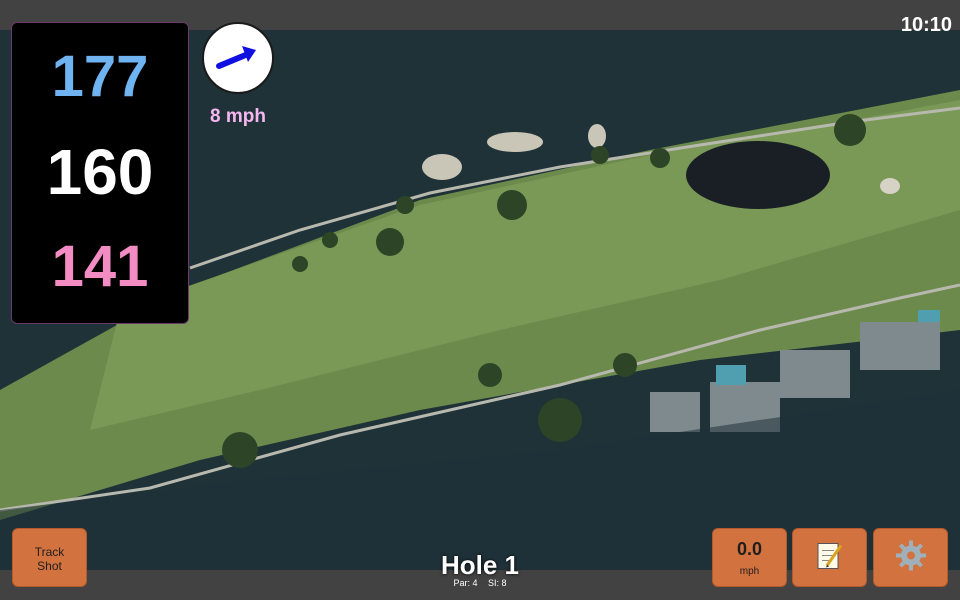 The height and width of the screenshot is (600, 960). I want to click on track-shot-button: Track Shot, so click(49, 557).